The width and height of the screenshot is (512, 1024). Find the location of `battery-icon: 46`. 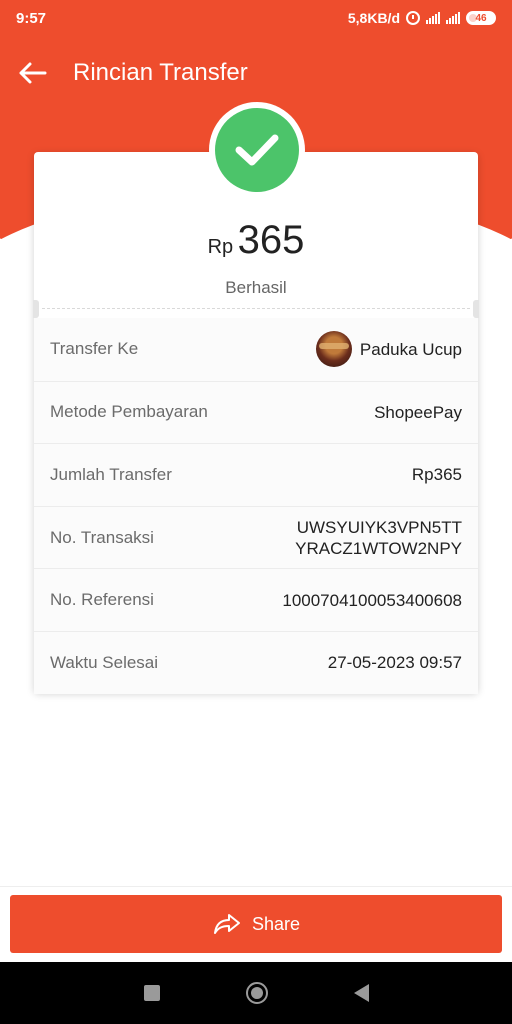

battery-icon: 46 is located at coordinates (481, 18).